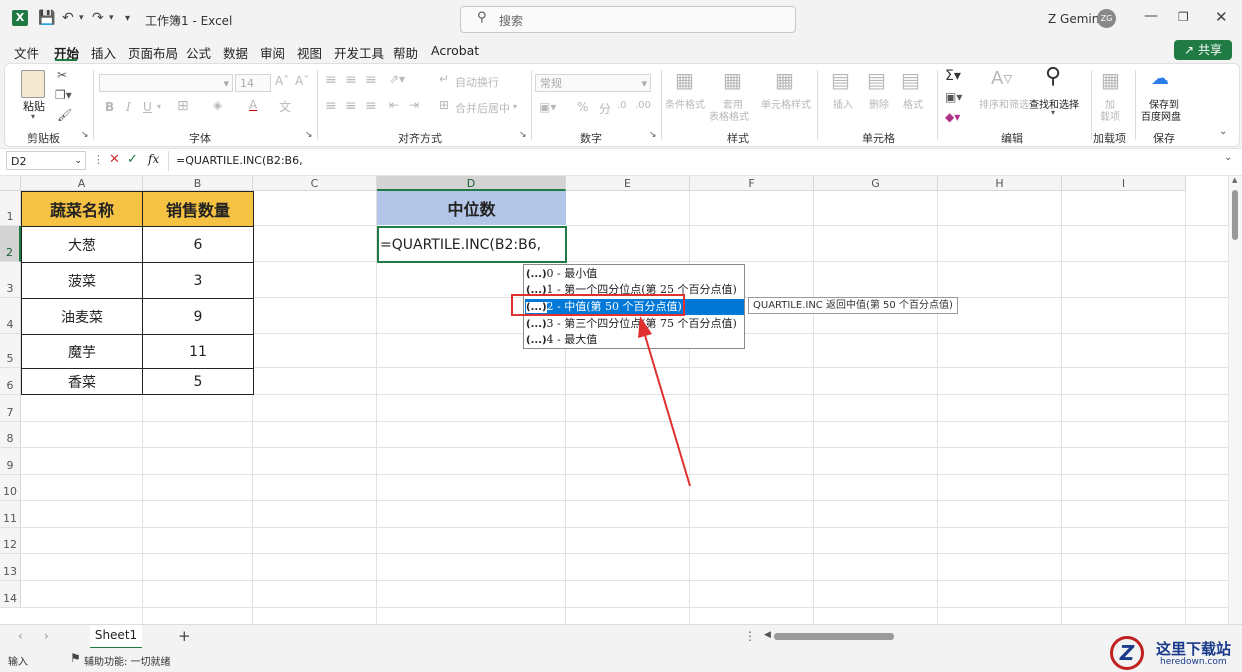 The image size is (1242, 672). Describe the element at coordinates (471, 183) in the screenshot. I see `column-header: D` at that location.